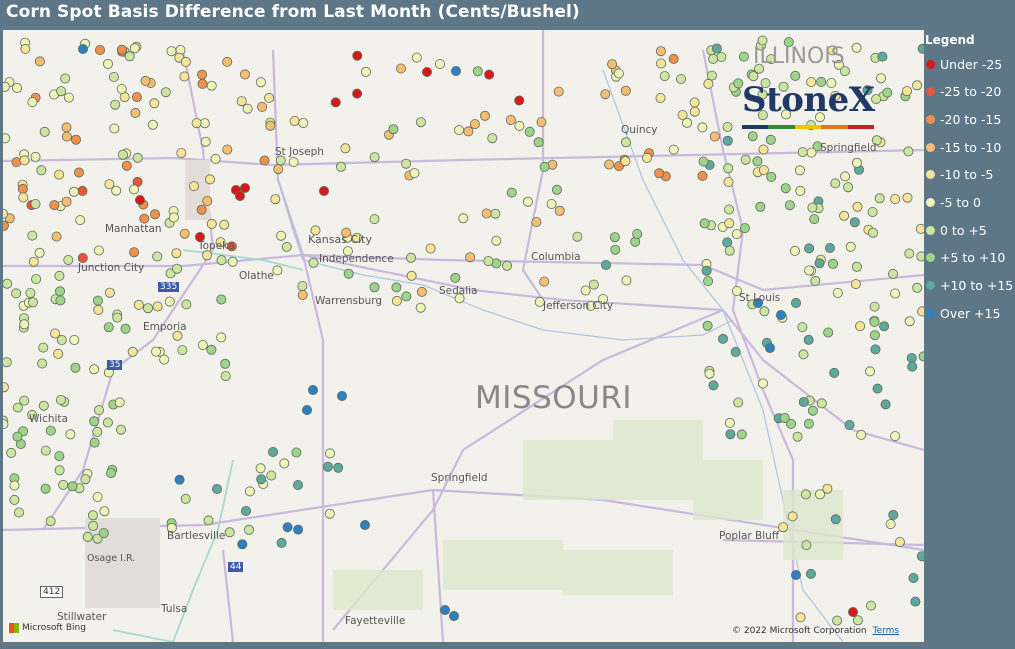 The height and width of the screenshot is (649, 1015). What do you see at coordinates (810, 108) in the screenshot?
I see `stonex-logo: StoneX` at bounding box center [810, 108].